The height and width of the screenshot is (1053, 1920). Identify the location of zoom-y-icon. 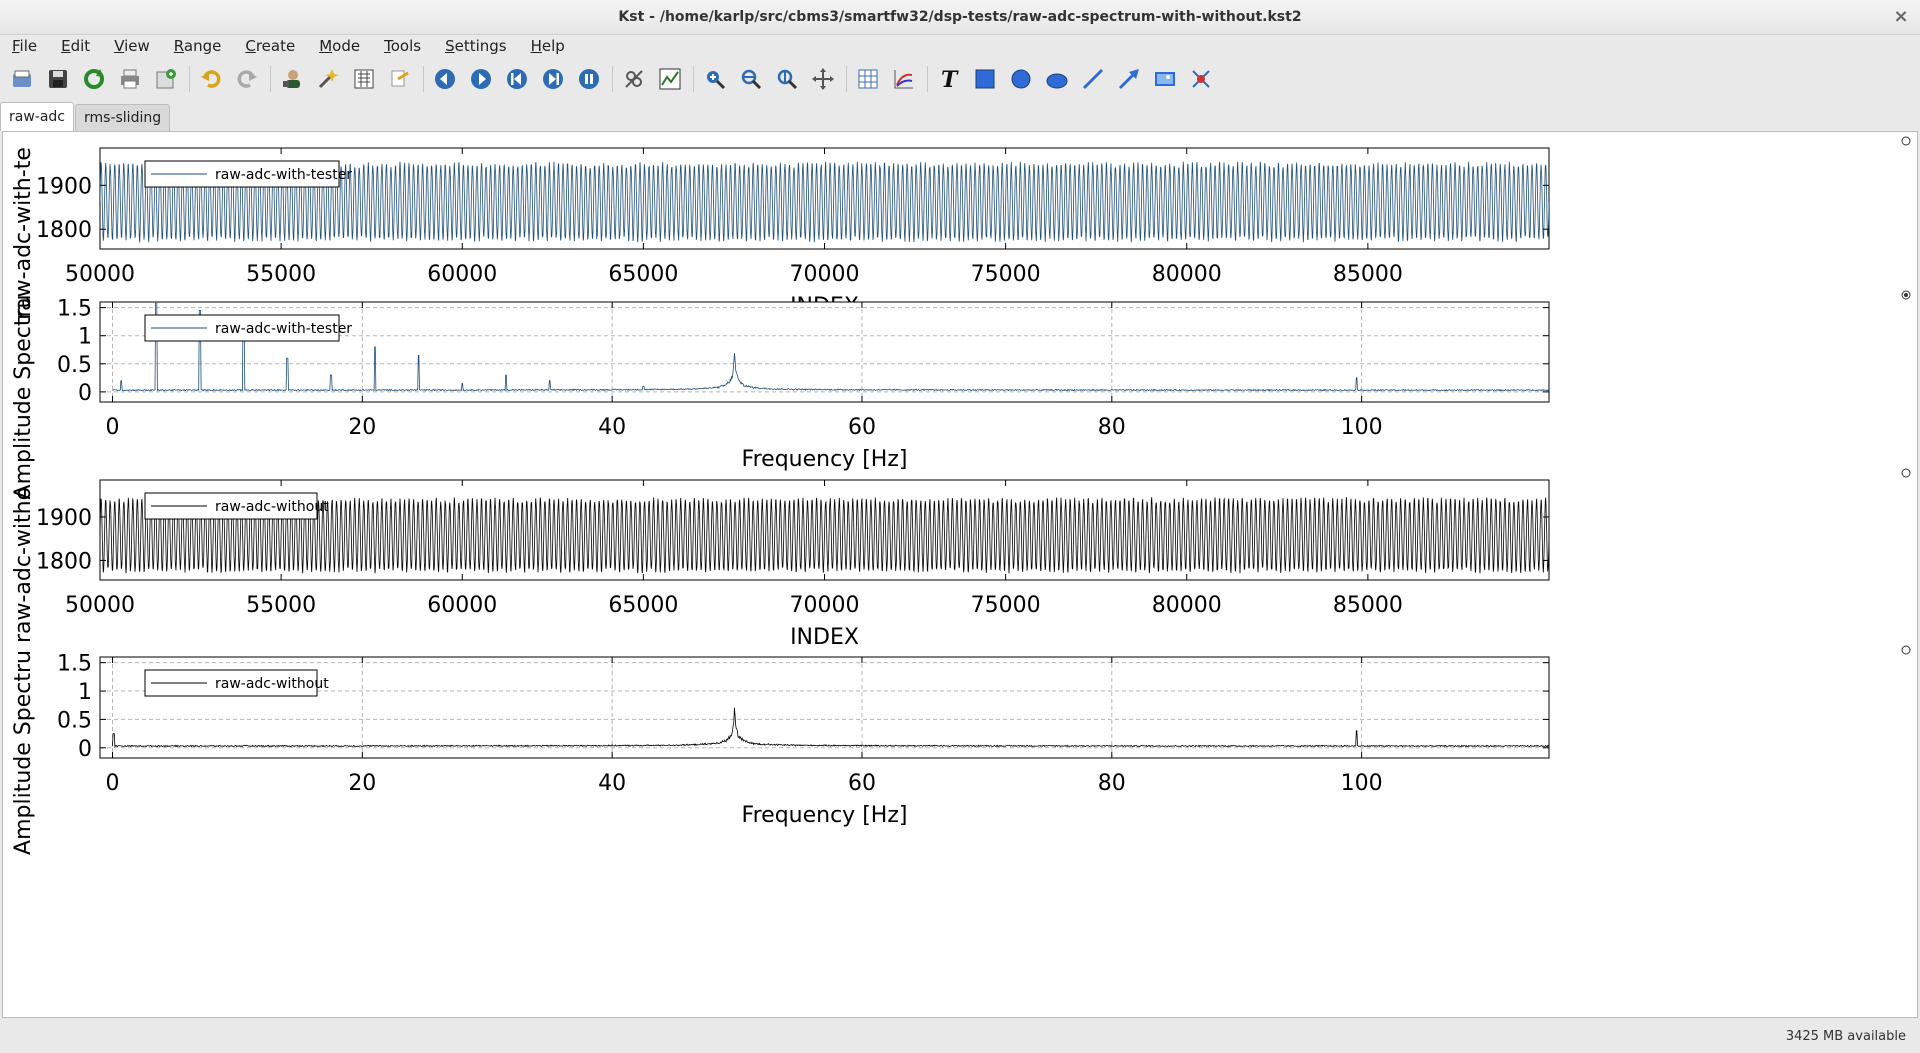
(787, 79).